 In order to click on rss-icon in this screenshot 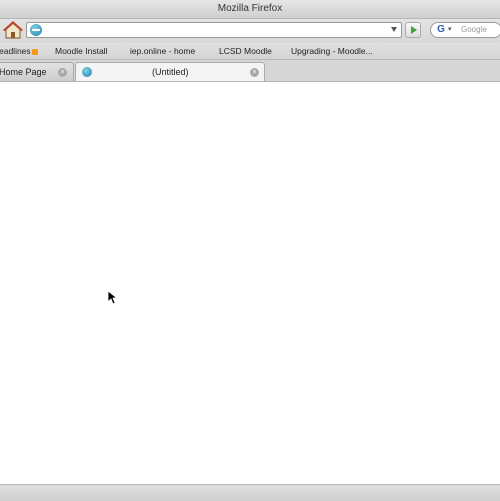, I will do `click(34, 51)`.